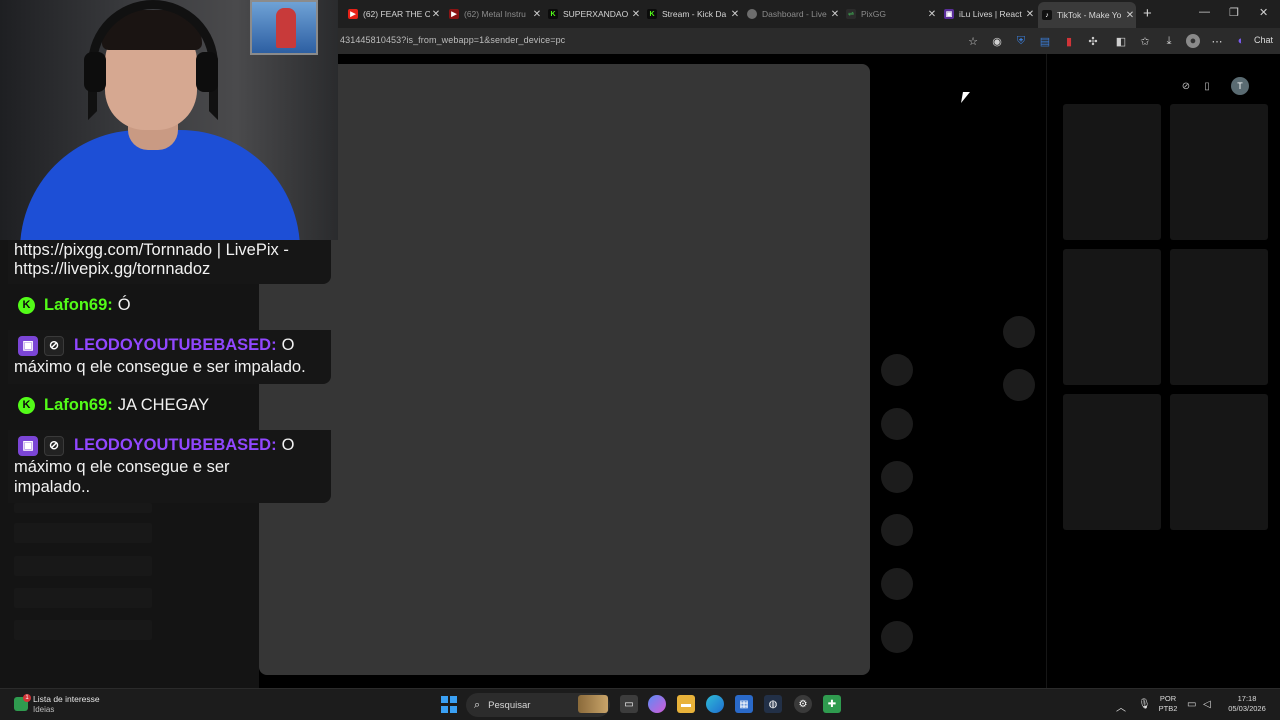  I want to click on chevron-up-icon: ︿, so click(1121, 706).